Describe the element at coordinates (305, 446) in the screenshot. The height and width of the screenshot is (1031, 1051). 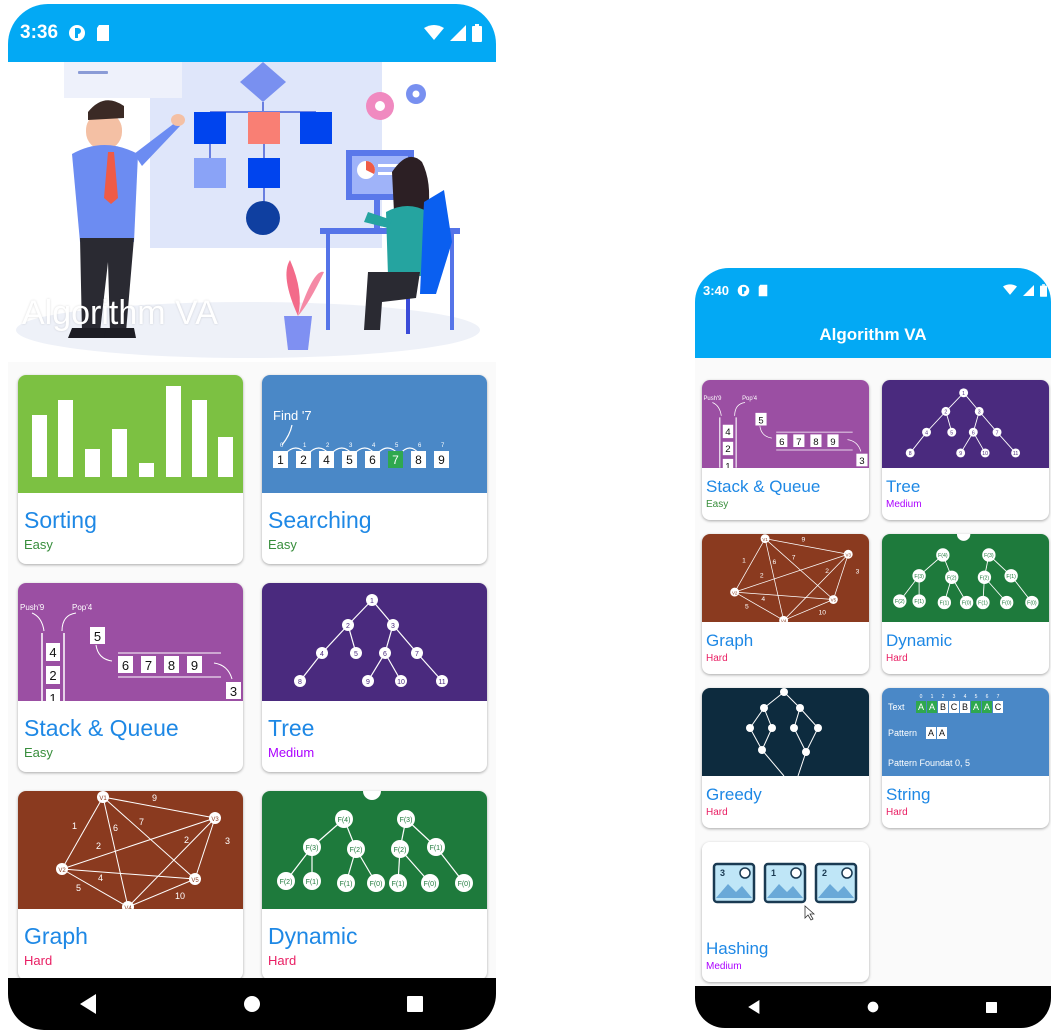
I see `array-index: 1` at that location.